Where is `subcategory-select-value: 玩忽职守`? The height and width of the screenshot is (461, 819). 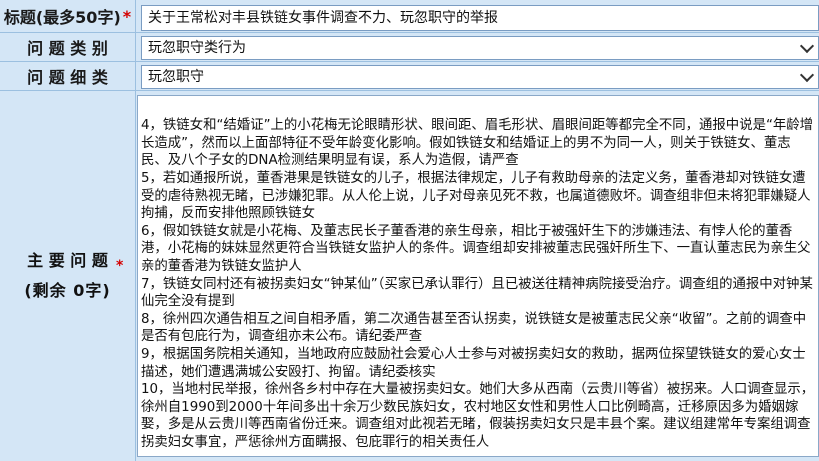 subcategory-select-value: 玩忽职守 is located at coordinates (176, 77).